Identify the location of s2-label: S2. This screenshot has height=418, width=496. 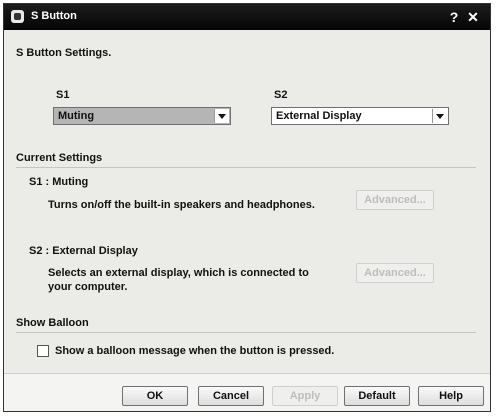
(281, 95).